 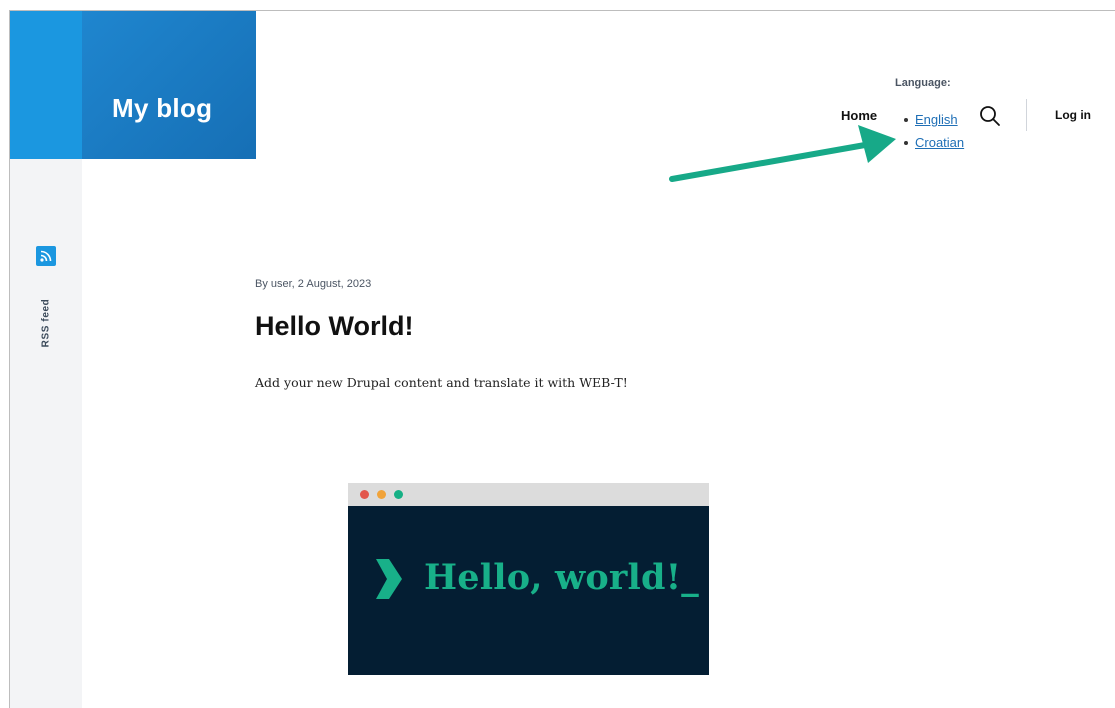 I want to click on language-item-english: English, so click(x=933, y=119).